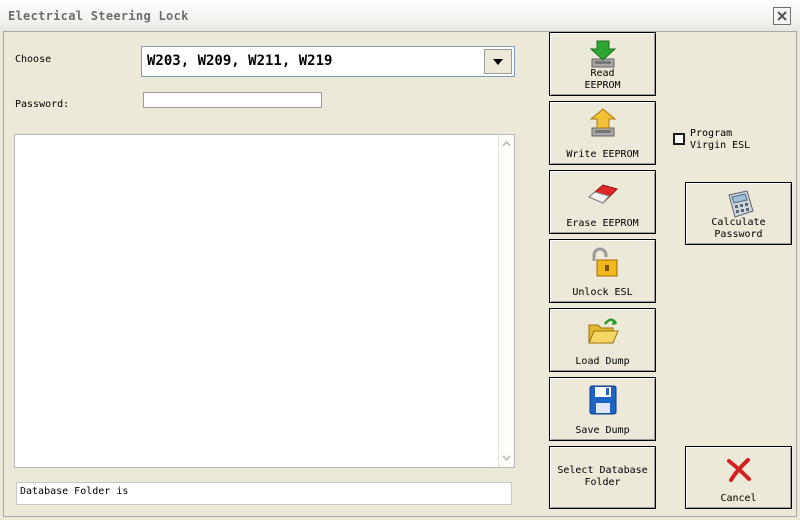  I want to click on calculate-password-button: Calculate Password, so click(738, 213).